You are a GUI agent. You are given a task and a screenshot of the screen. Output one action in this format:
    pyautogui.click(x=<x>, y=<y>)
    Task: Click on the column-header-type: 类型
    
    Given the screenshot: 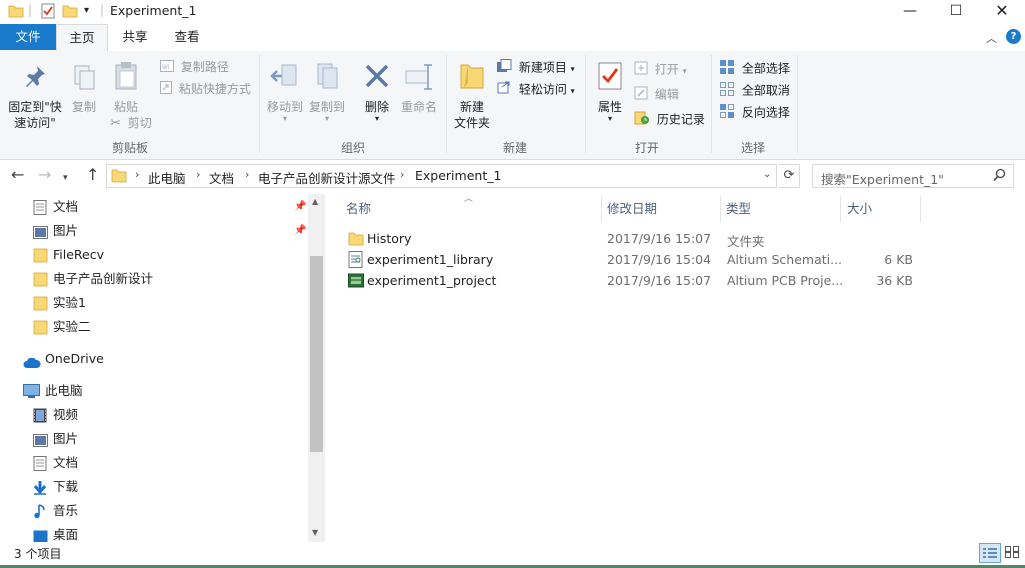 What is the action you would take?
    pyautogui.click(x=738, y=211)
    